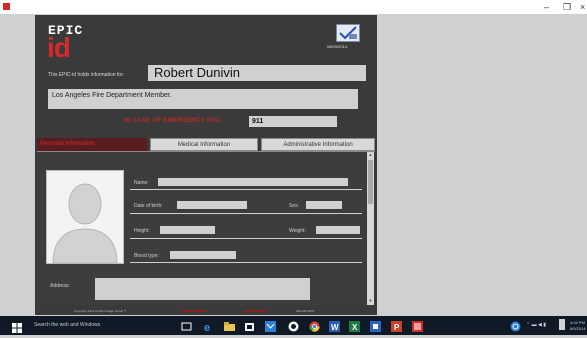  I want to click on taskbar-date: 8/9/2014, so click(578, 328).